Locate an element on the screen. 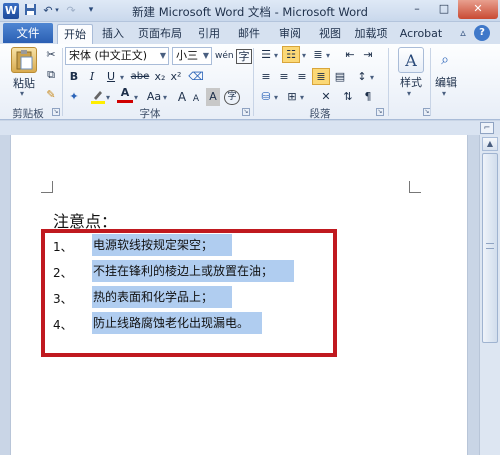 Image resolution: width=500 pixels, height=455 pixels. superscript-button: x² is located at coordinates (176, 77).